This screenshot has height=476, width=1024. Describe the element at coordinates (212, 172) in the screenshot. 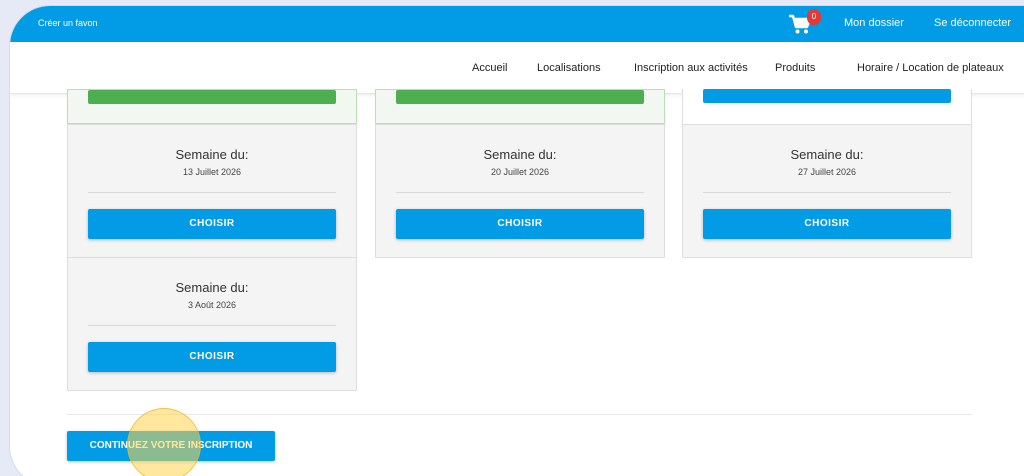

I see `week-date: 13 Juillet 2026` at that location.